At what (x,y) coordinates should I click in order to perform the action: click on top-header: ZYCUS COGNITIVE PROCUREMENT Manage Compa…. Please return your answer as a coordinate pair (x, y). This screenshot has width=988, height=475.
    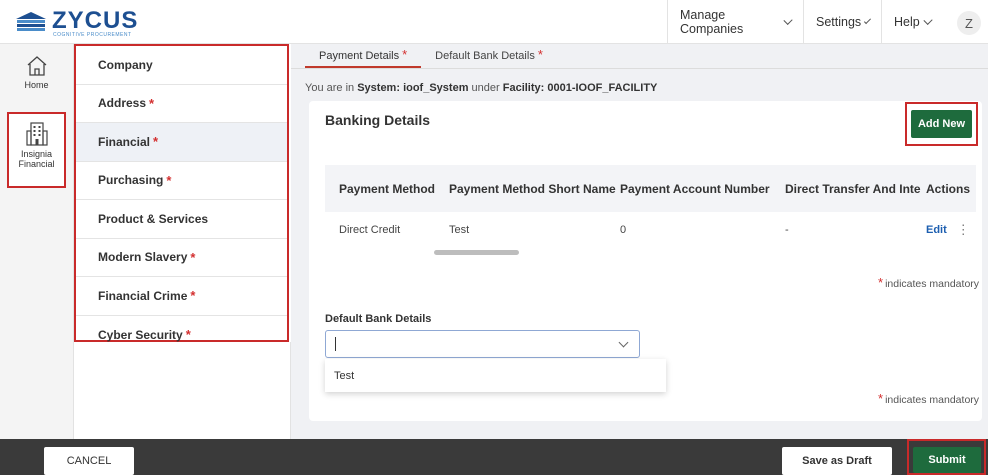
    Looking at the image, I should click on (494, 22).